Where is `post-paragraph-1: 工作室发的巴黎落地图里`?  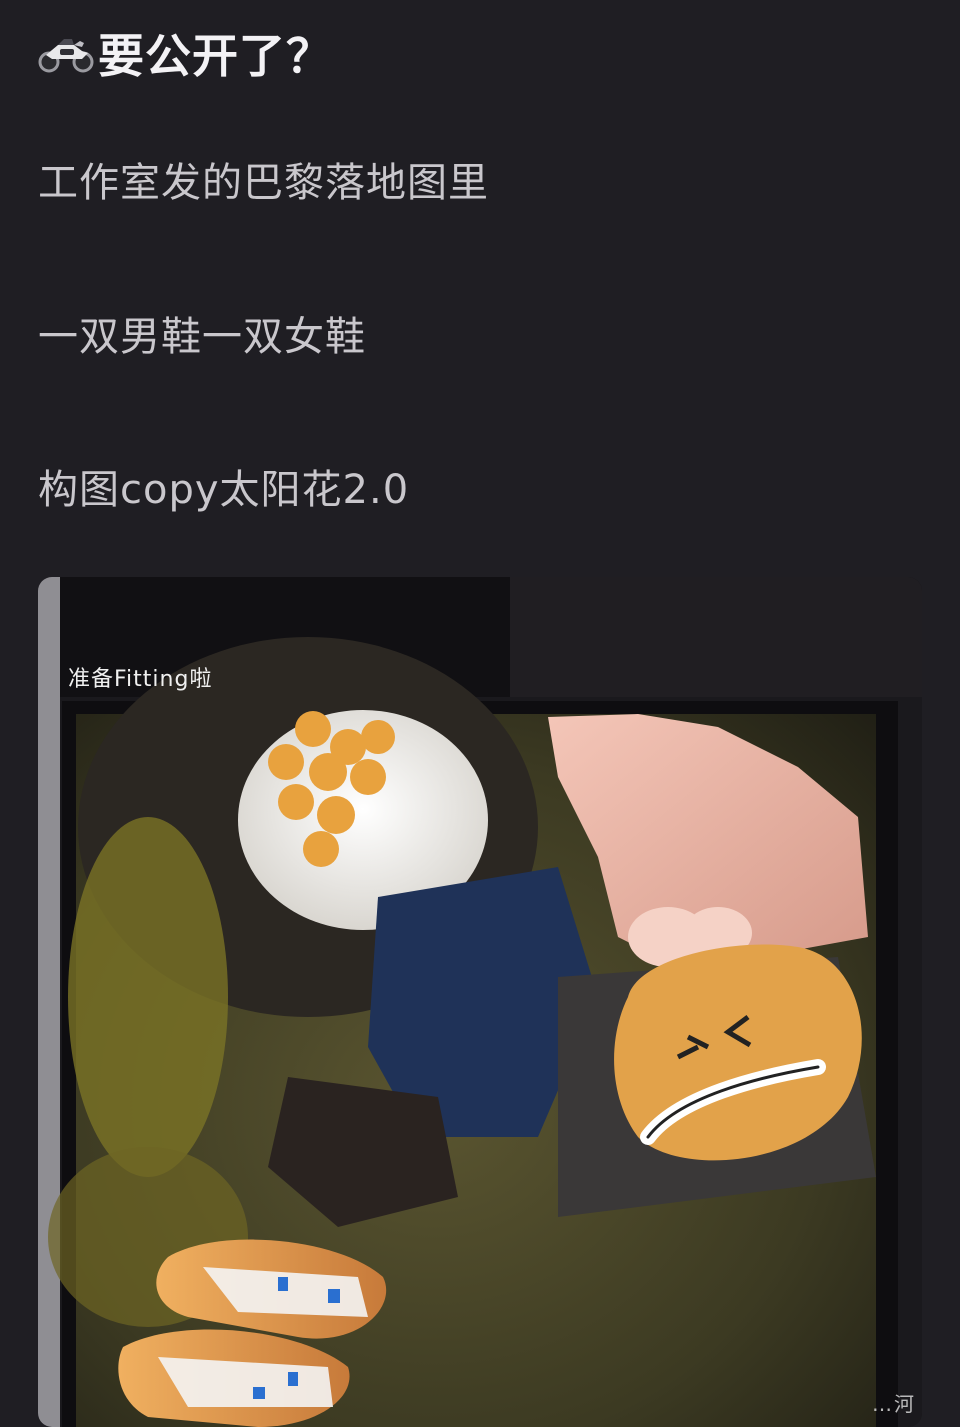 post-paragraph-1: 工作室发的巴黎落地图里 is located at coordinates (263, 183).